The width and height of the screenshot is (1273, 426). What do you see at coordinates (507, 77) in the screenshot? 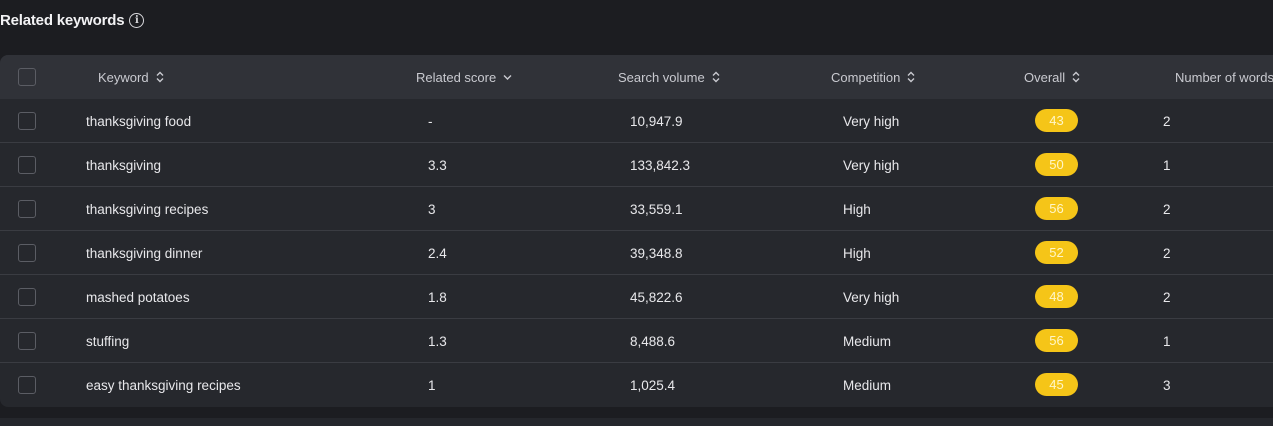
I see `sort-down-icon` at bounding box center [507, 77].